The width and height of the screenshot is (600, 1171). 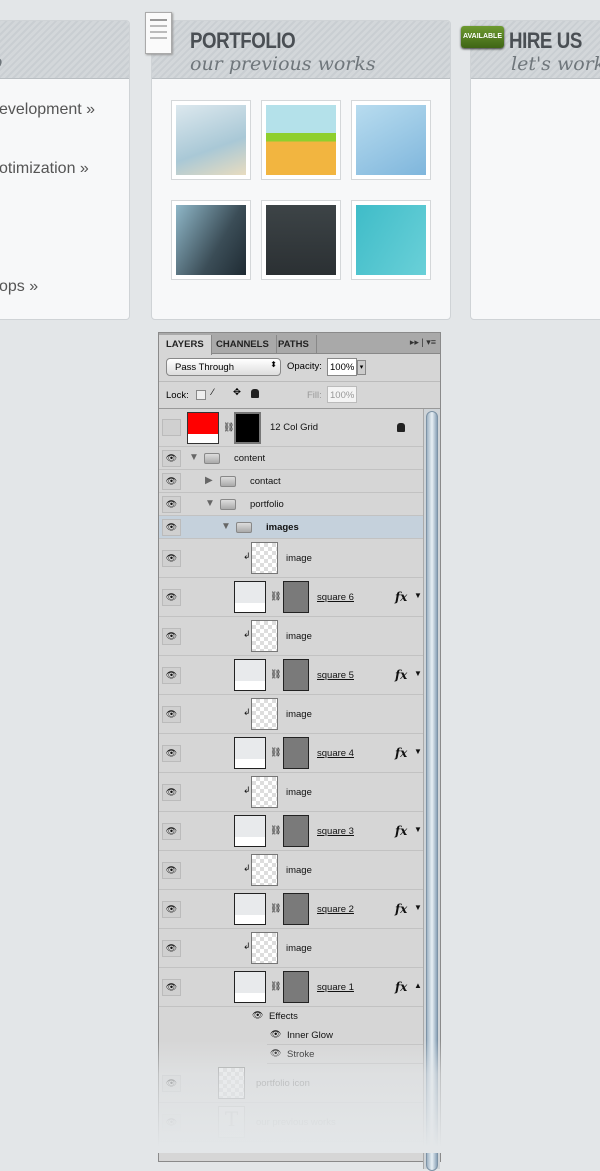 I want to click on tab-layers: LAYERS, so click(x=185, y=345).